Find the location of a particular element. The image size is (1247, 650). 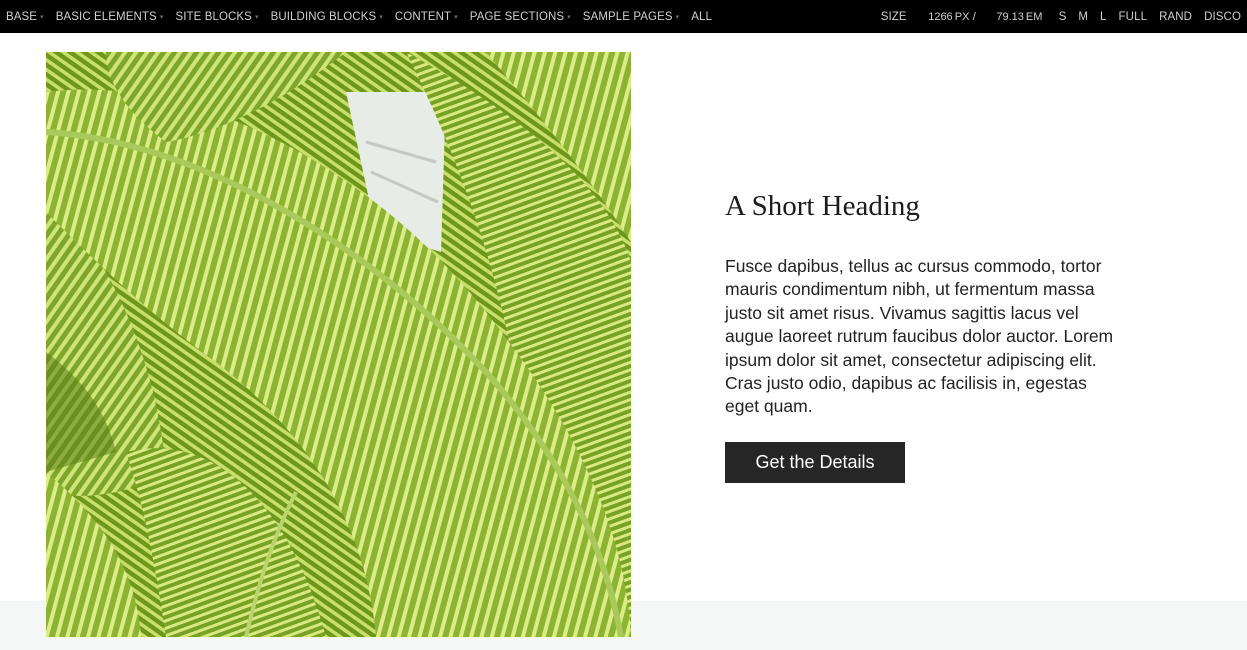

nav-item-label: PAGE SECTIONS is located at coordinates (517, 16).